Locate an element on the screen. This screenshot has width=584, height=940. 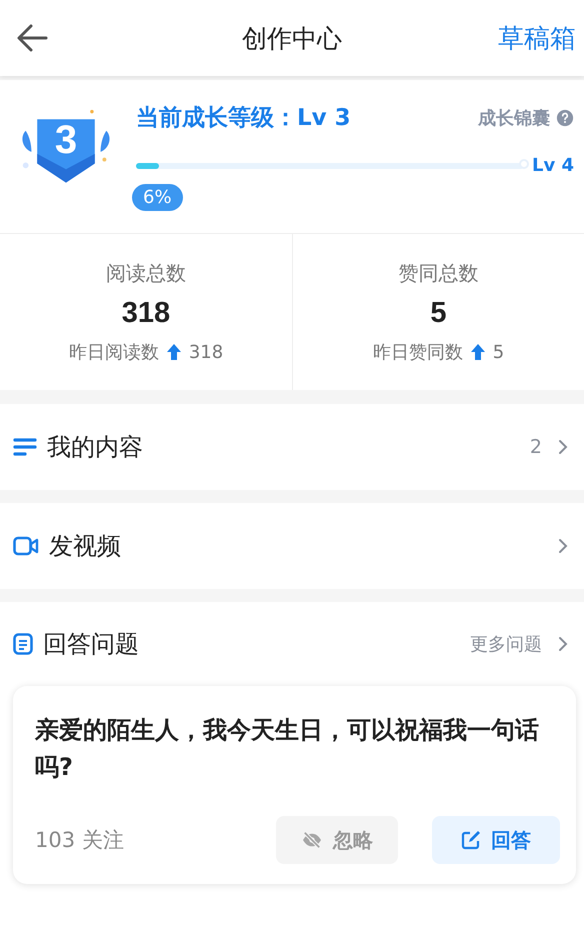
stat-label: 阅读总数 is located at coordinates (146, 273).